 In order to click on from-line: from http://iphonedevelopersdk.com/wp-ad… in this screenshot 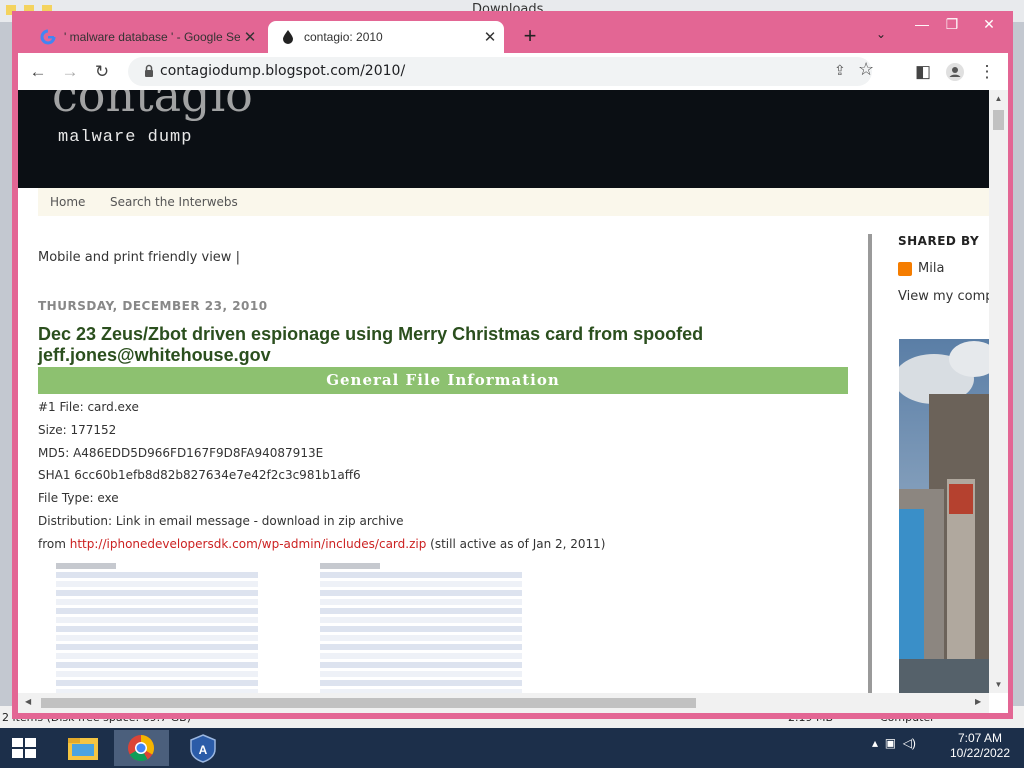, I will do `click(321, 544)`.